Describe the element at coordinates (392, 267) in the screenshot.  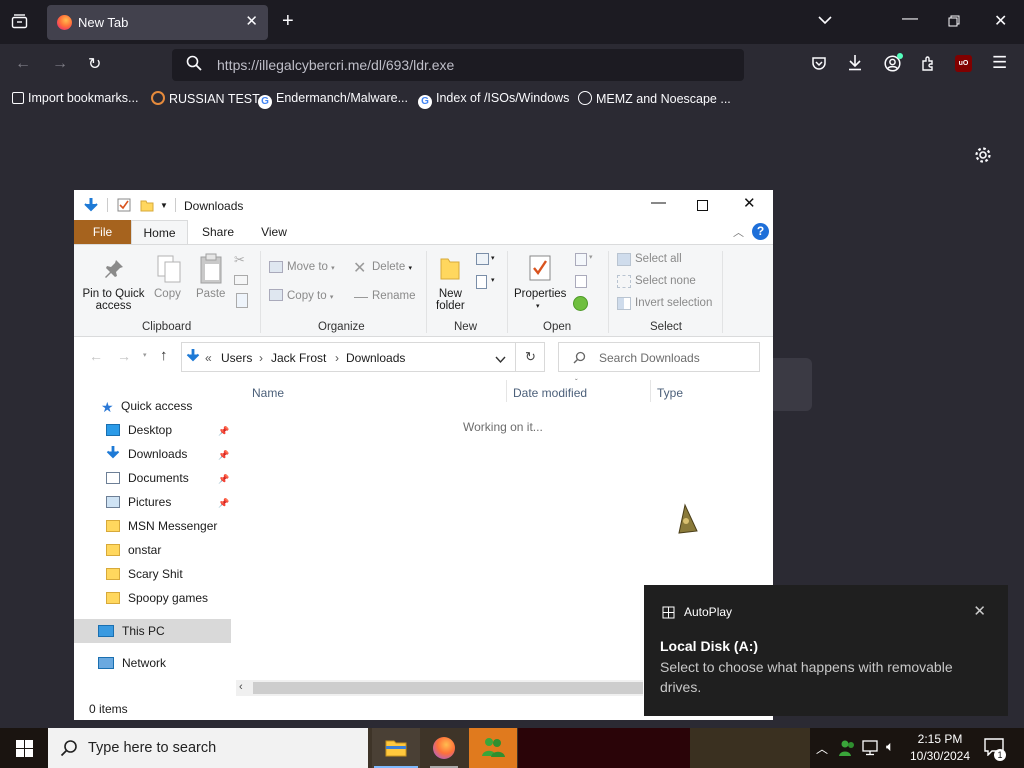
I see `delete-button: Delete ▾` at that location.